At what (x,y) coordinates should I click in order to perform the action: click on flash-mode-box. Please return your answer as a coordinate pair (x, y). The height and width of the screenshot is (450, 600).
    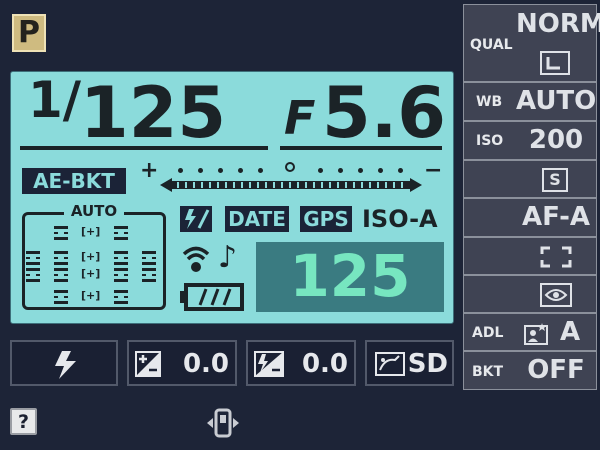
    Looking at the image, I should click on (64, 363).